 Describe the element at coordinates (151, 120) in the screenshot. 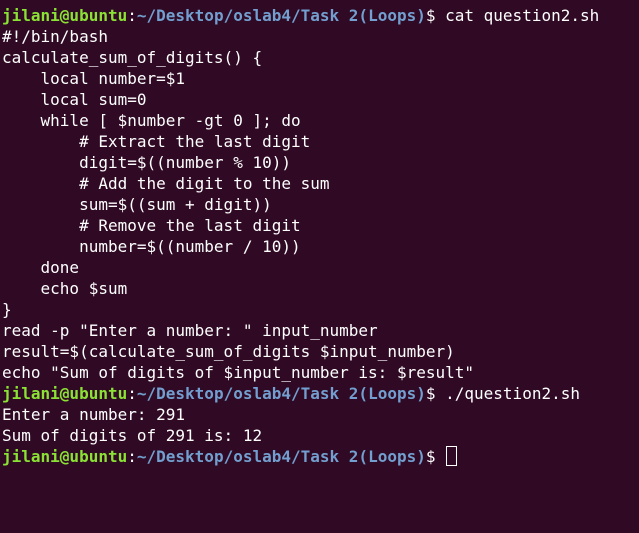

I see `output-line: while [ $number -gt 0 ]; do` at that location.